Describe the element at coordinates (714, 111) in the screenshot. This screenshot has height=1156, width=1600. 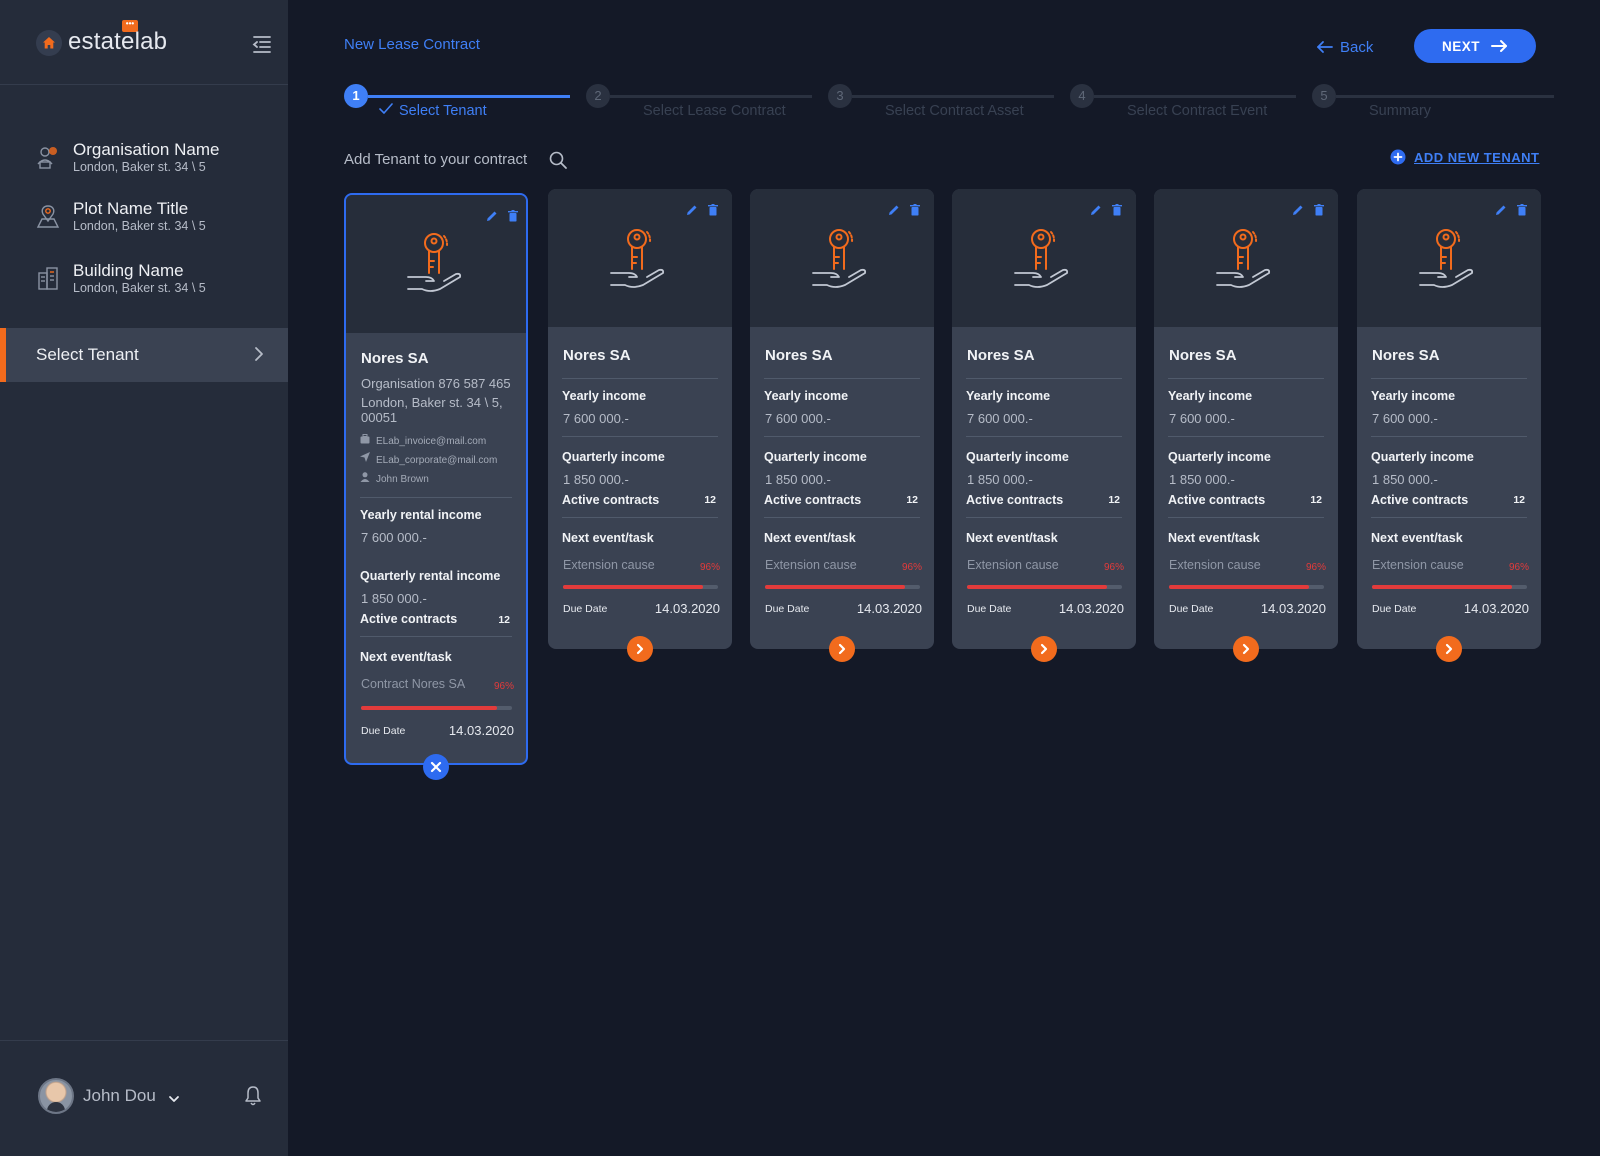
I see `step-2-label: Select Lease Contract` at that location.